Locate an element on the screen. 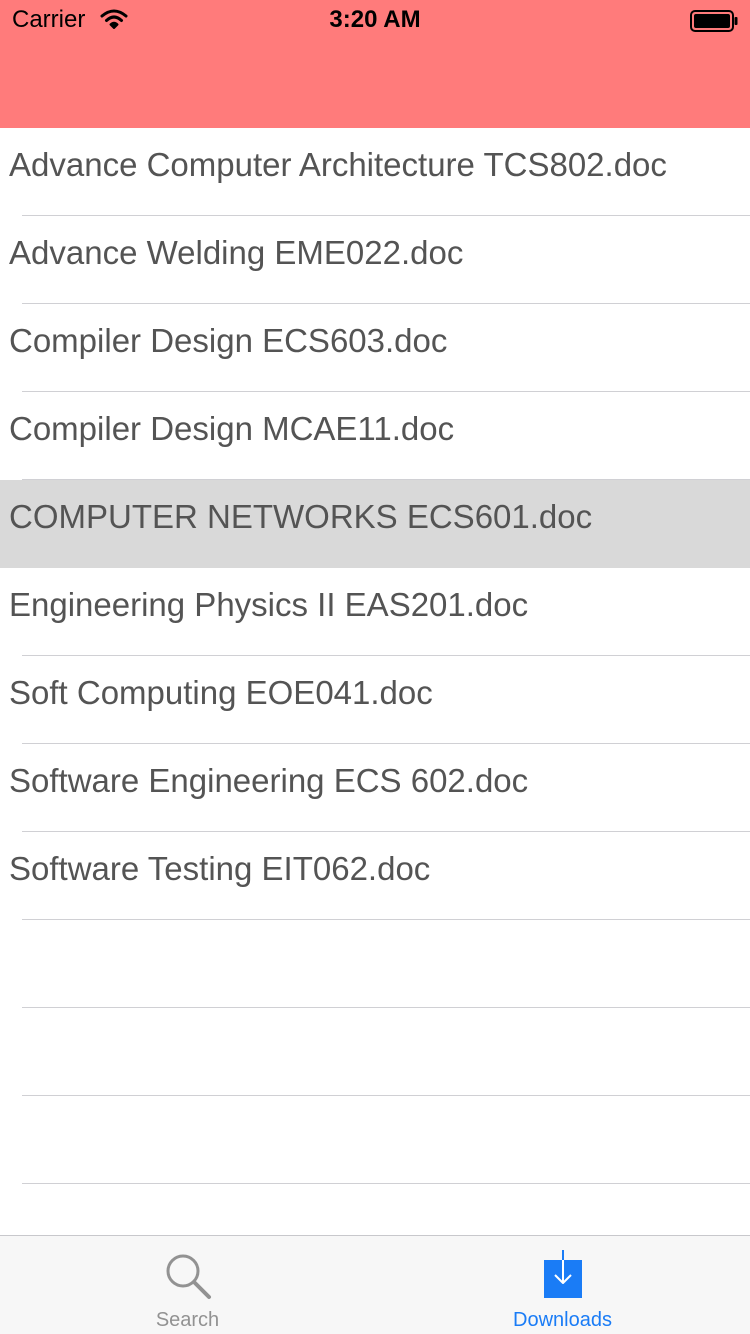 The image size is (750, 1334). list-item: Compiler Design MCAE11.doc is located at coordinates (375, 436).